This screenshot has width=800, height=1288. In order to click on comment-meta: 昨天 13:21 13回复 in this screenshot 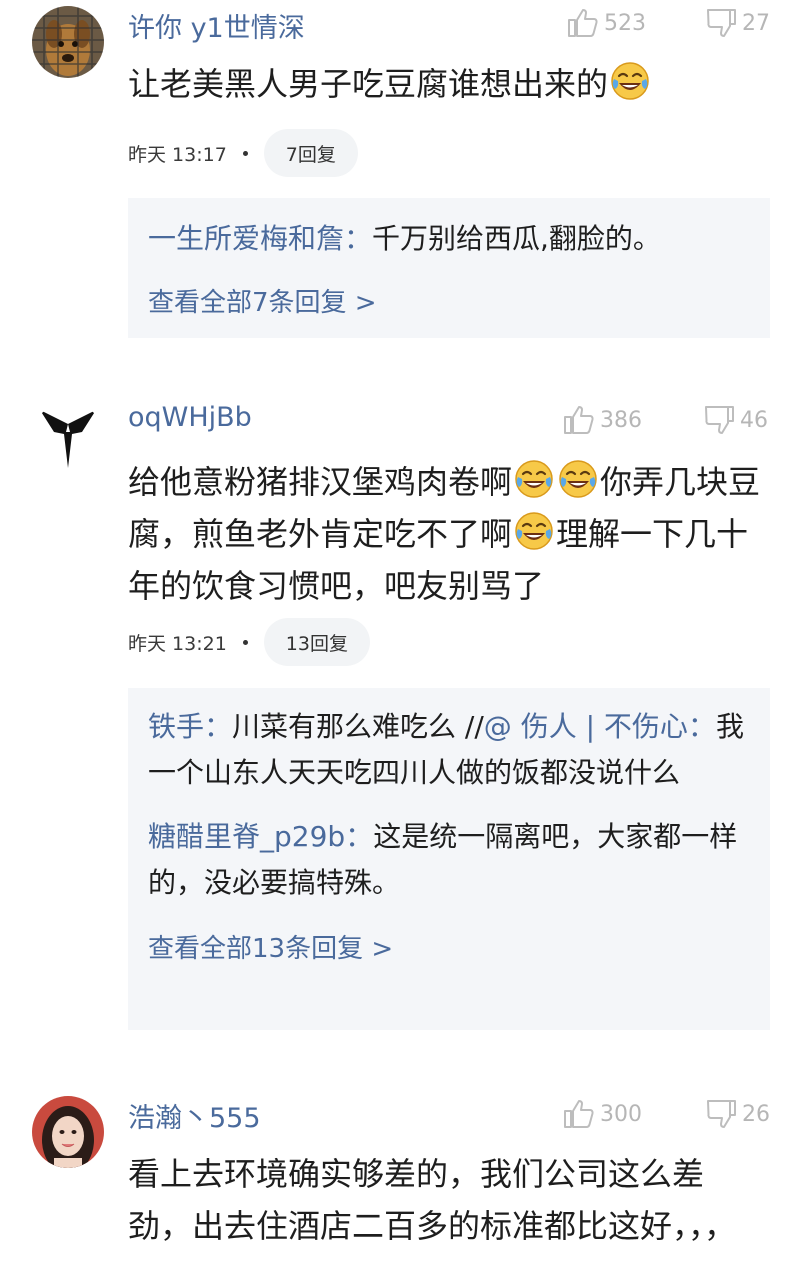, I will do `click(249, 642)`.